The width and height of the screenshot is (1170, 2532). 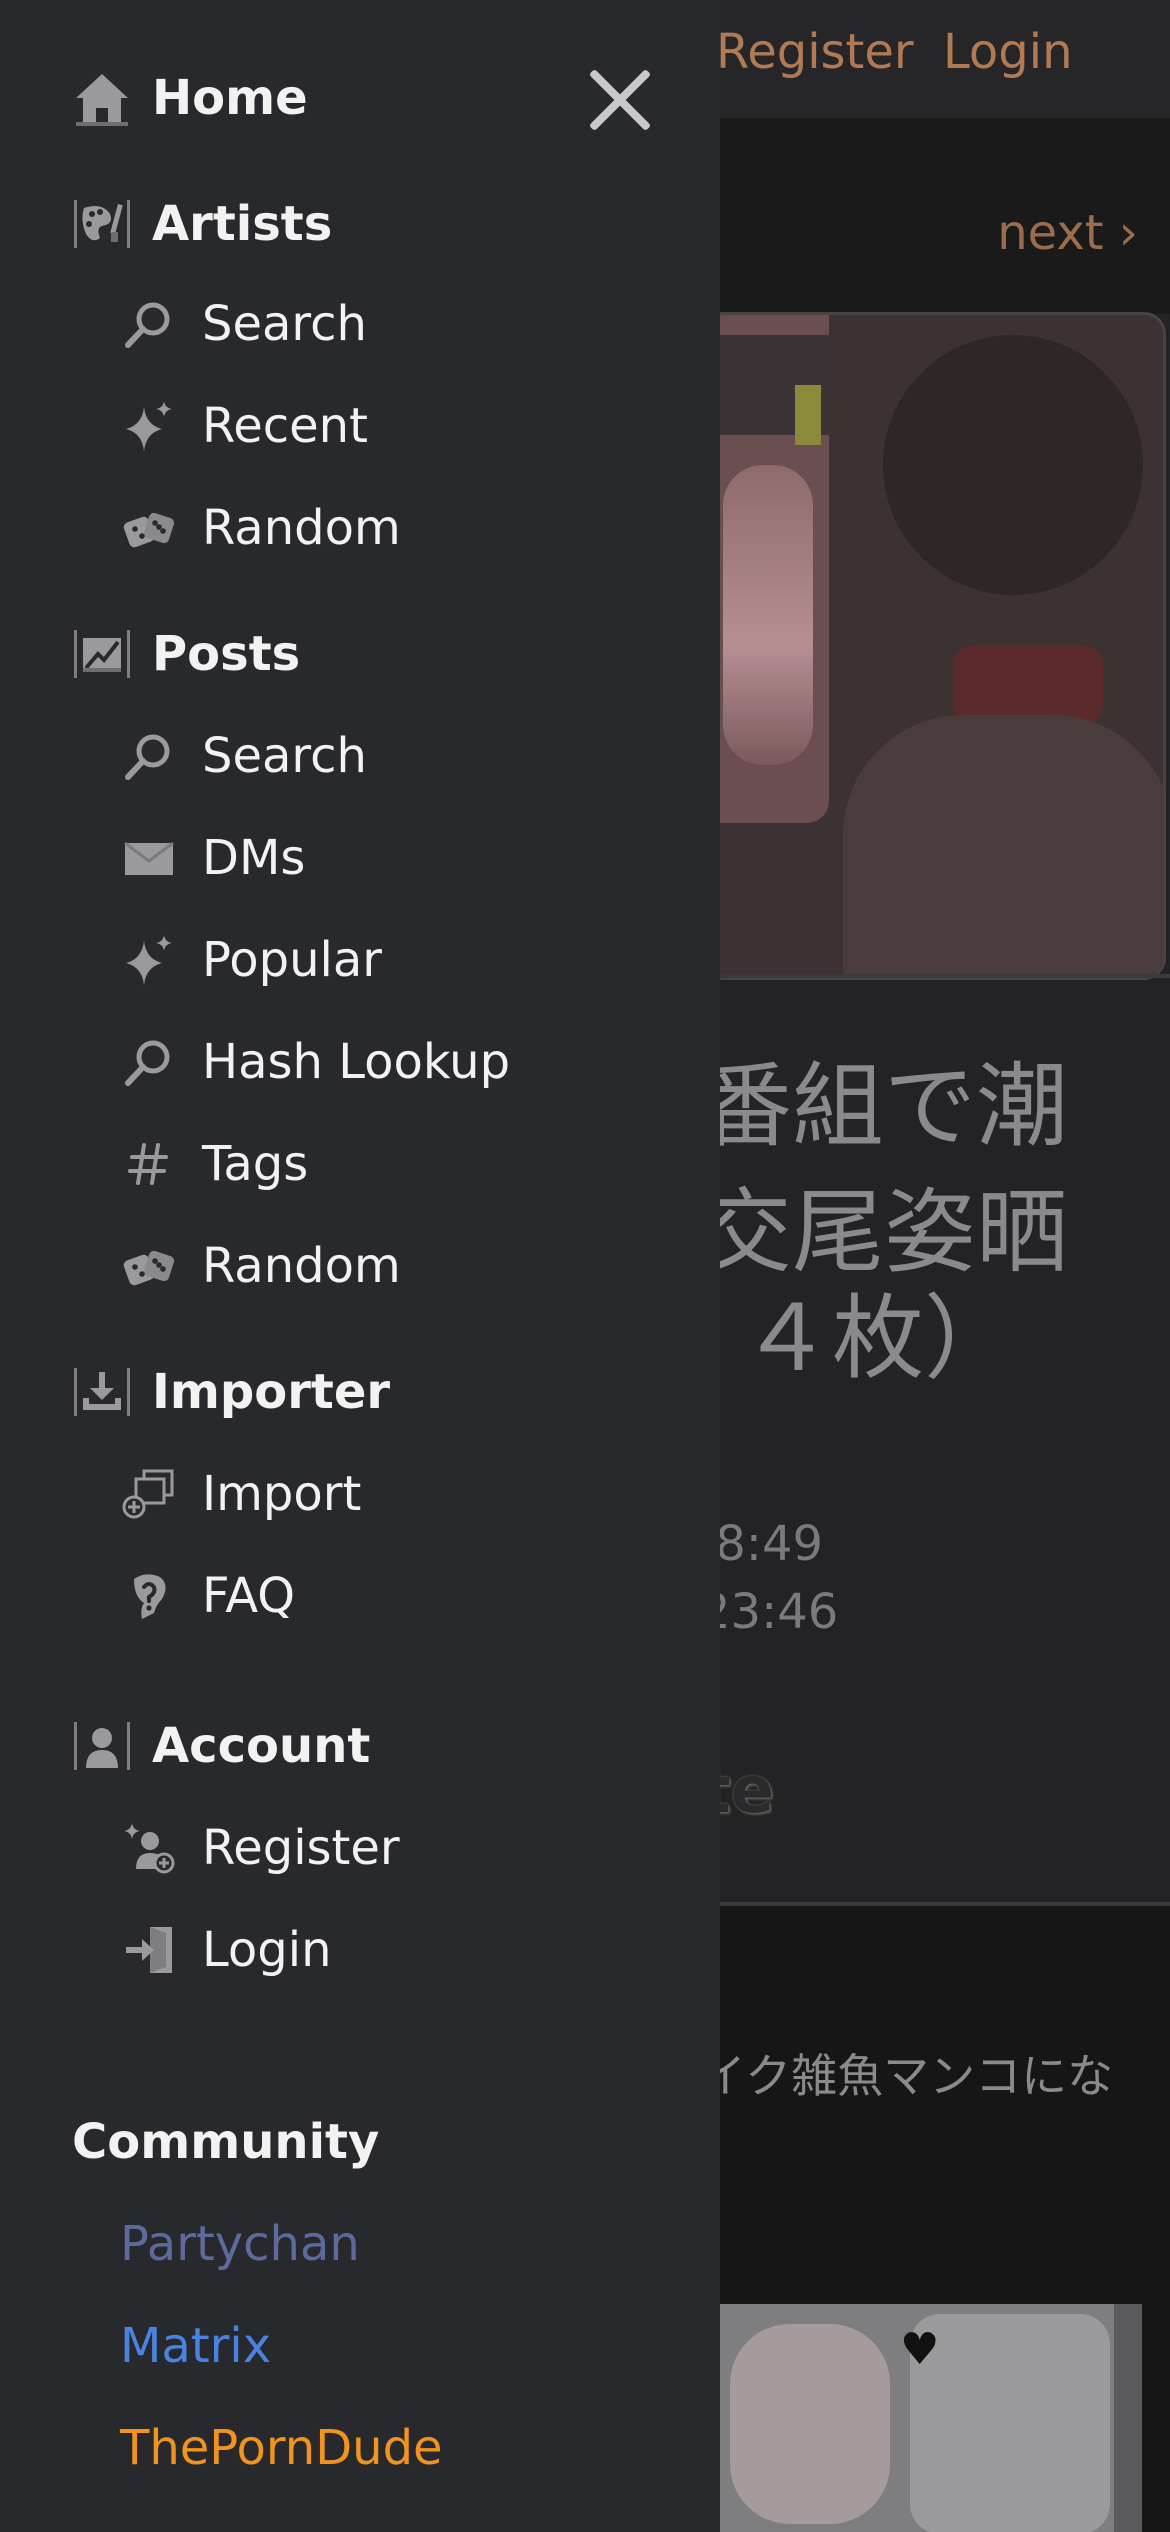 I want to click on post-attachment-thumbnail: ♥, so click(x=921, y=2418).